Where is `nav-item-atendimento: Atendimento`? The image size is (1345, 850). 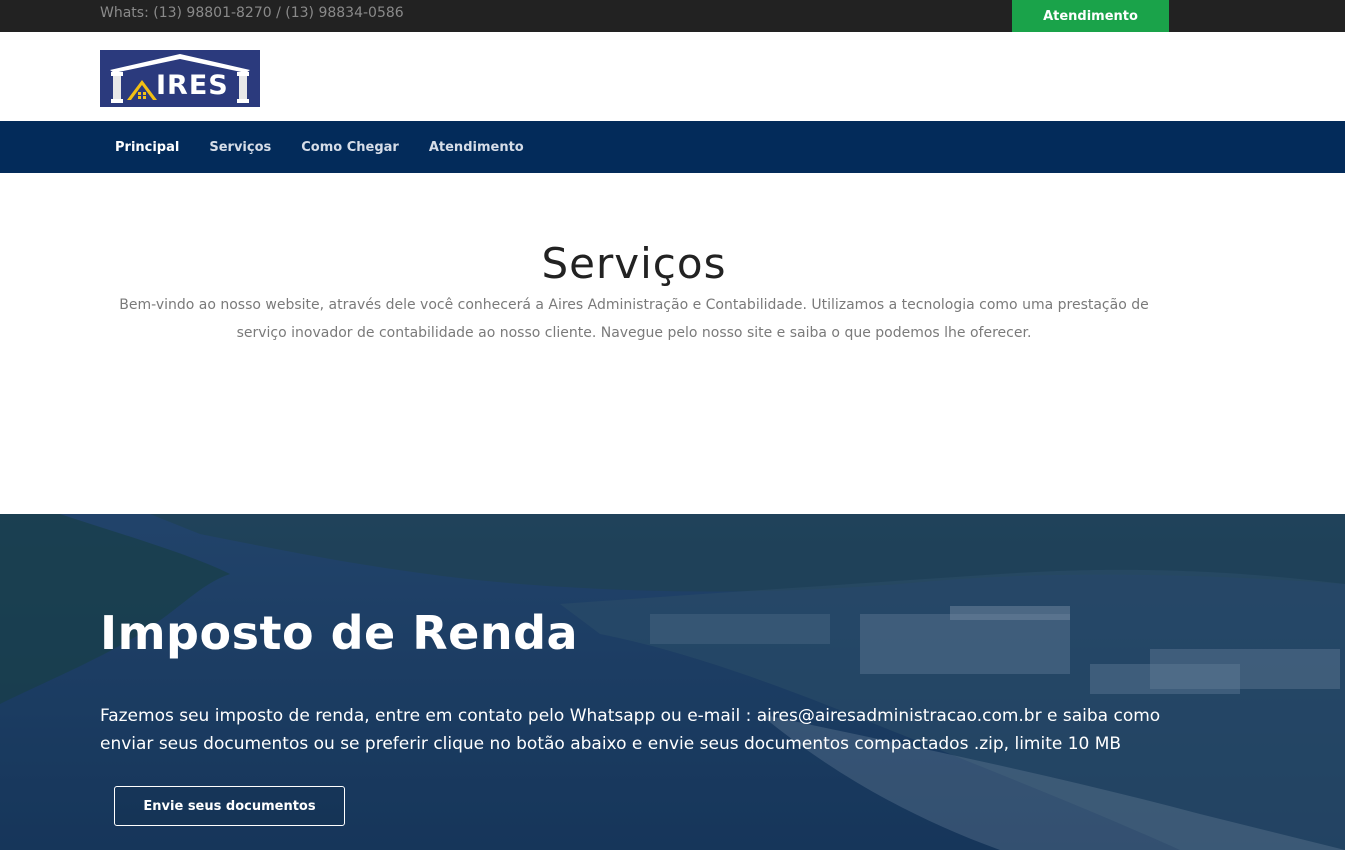
nav-item-atendimento: Atendimento is located at coordinates (476, 147).